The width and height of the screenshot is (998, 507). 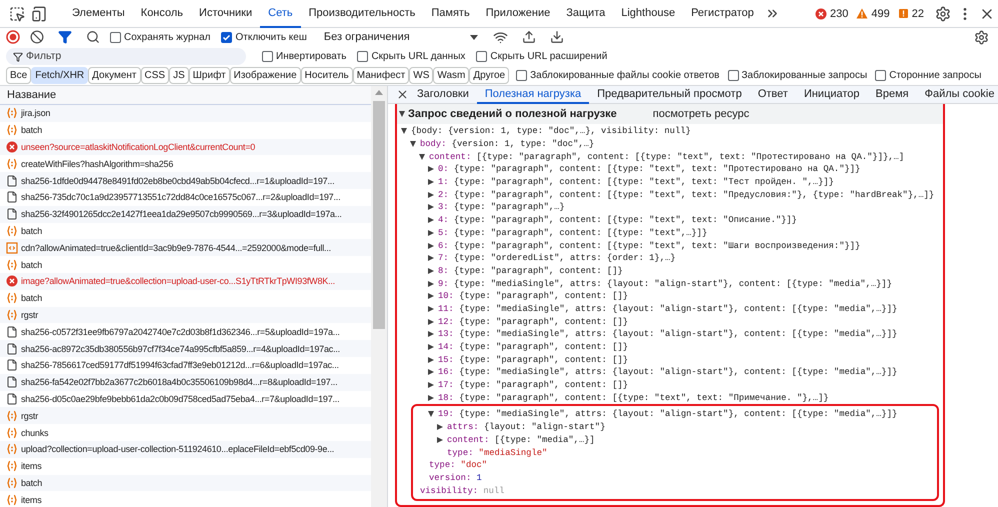 What do you see at coordinates (670, 220) in the screenshot?
I see `tree-line: 4: {type: "paragraph", content: [{type: "text", text: "Описание."}]}` at bounding box center [670, 220].